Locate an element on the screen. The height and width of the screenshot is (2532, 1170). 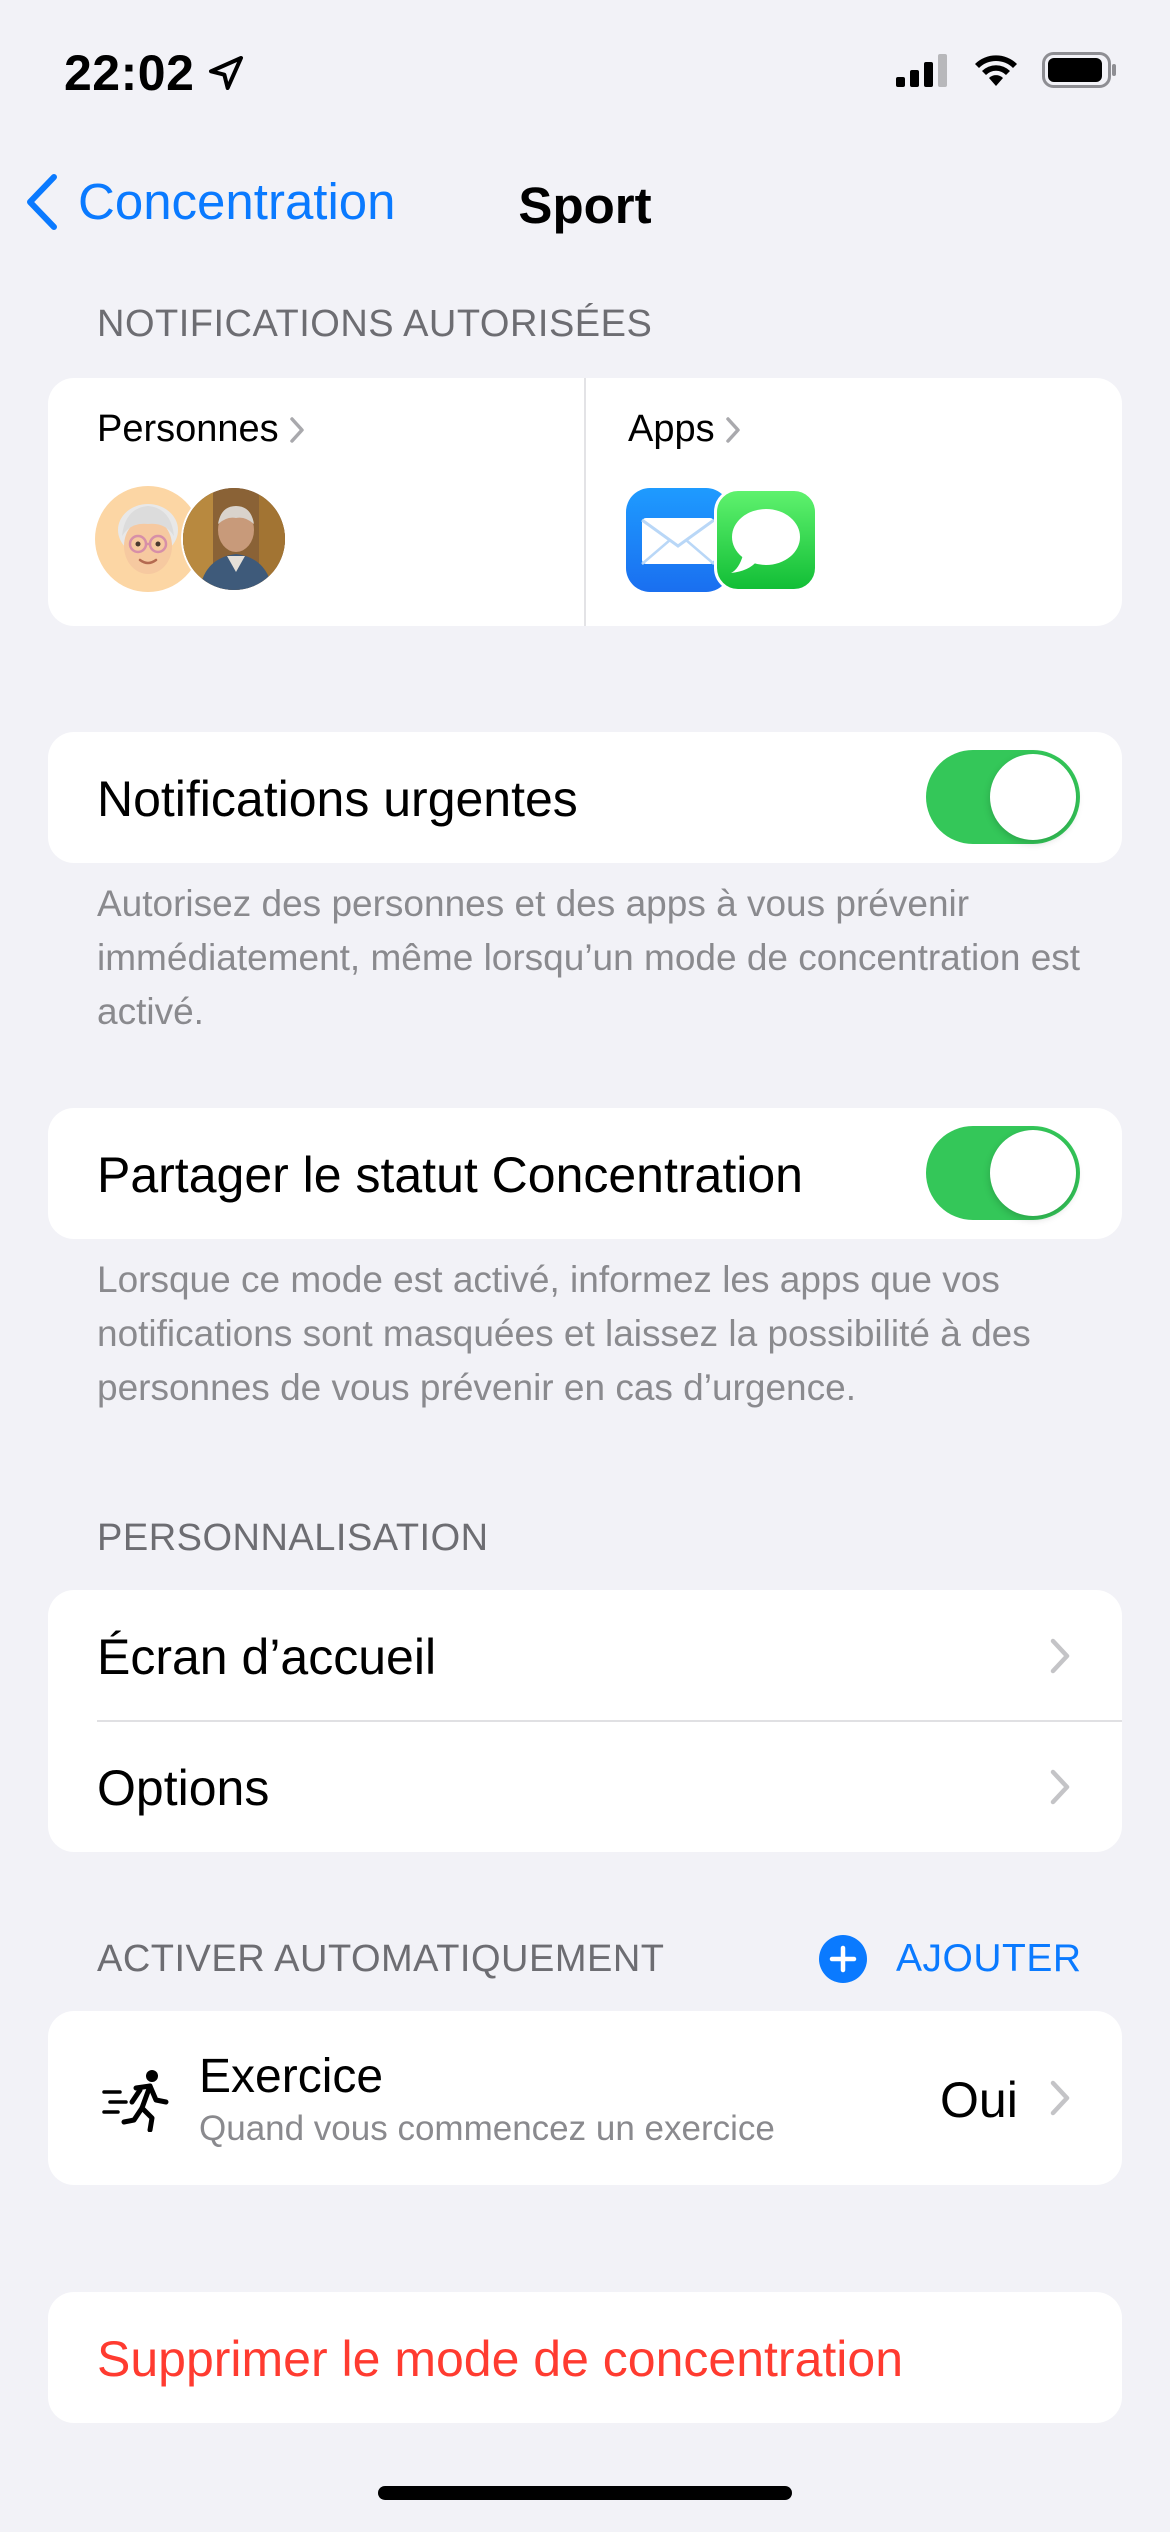
customization-header: PERSONNALISATION is located at coordinates (293, 1538).